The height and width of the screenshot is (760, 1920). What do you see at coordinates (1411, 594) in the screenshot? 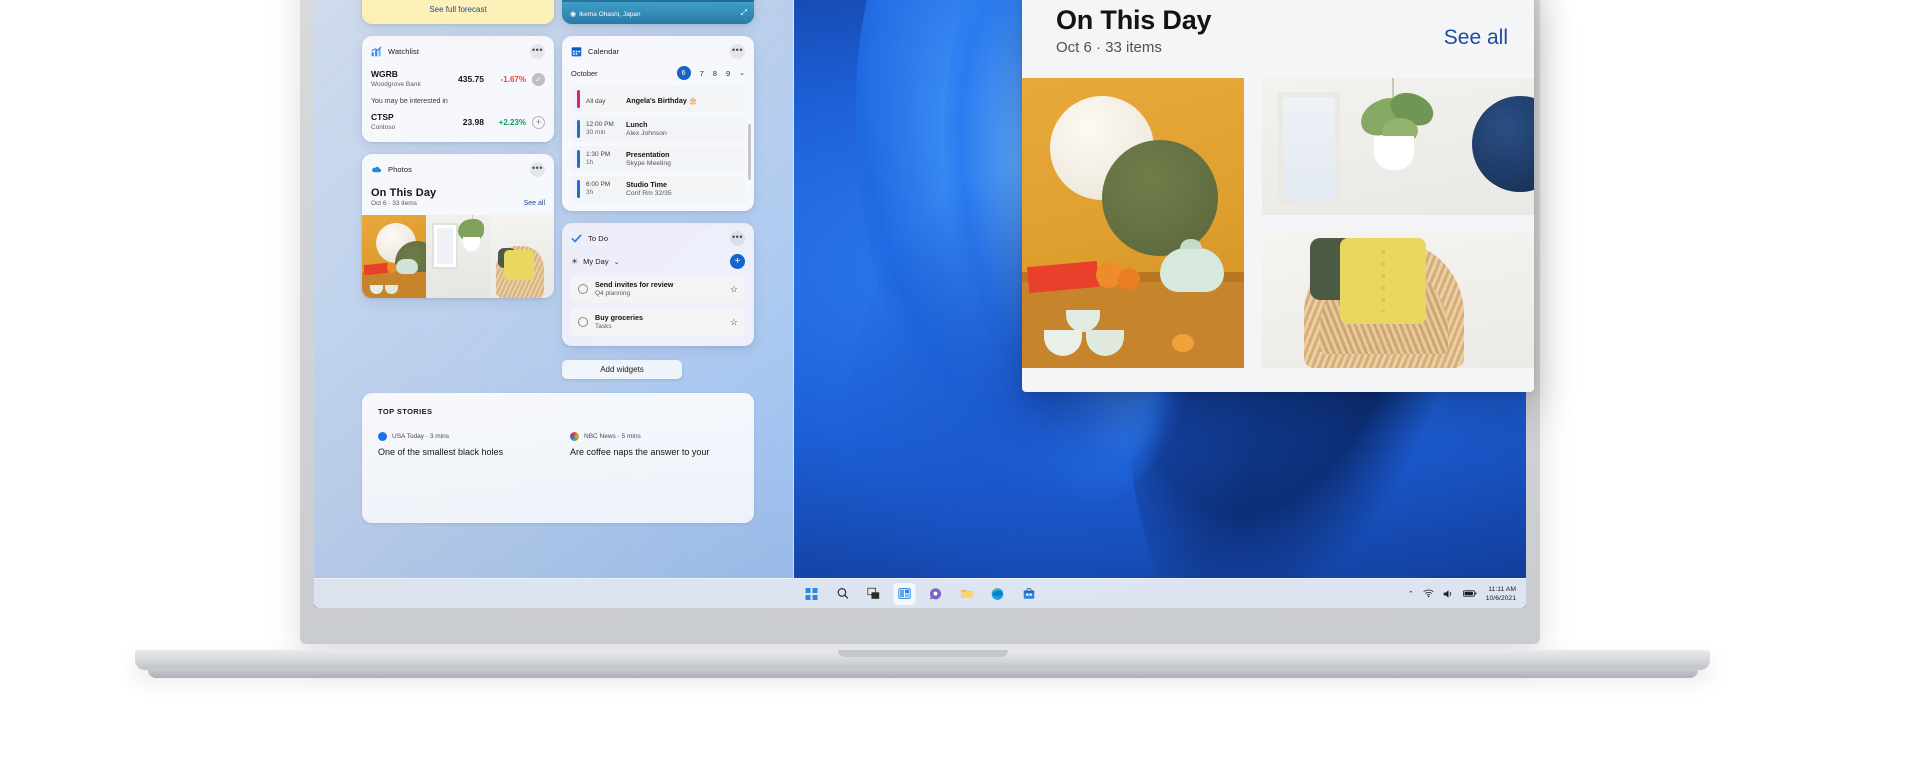
I see `chevron-up-icon: ⌃` at bounding box center [1411, 594].